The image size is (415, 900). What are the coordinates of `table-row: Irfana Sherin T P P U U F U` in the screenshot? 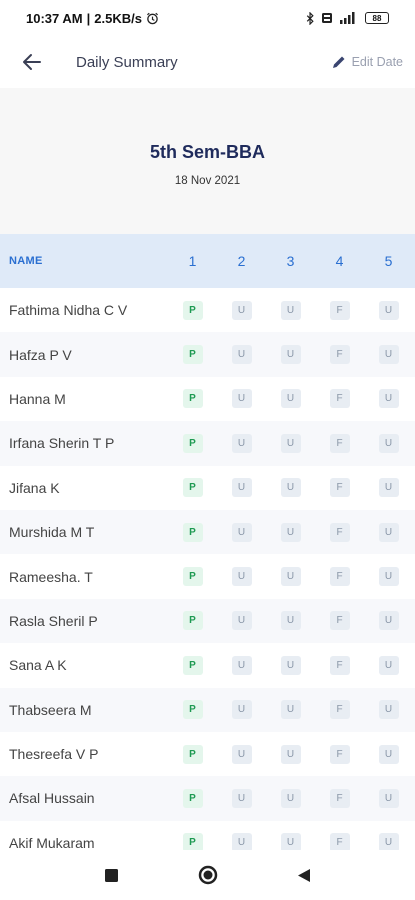 It's located at (207, 443).